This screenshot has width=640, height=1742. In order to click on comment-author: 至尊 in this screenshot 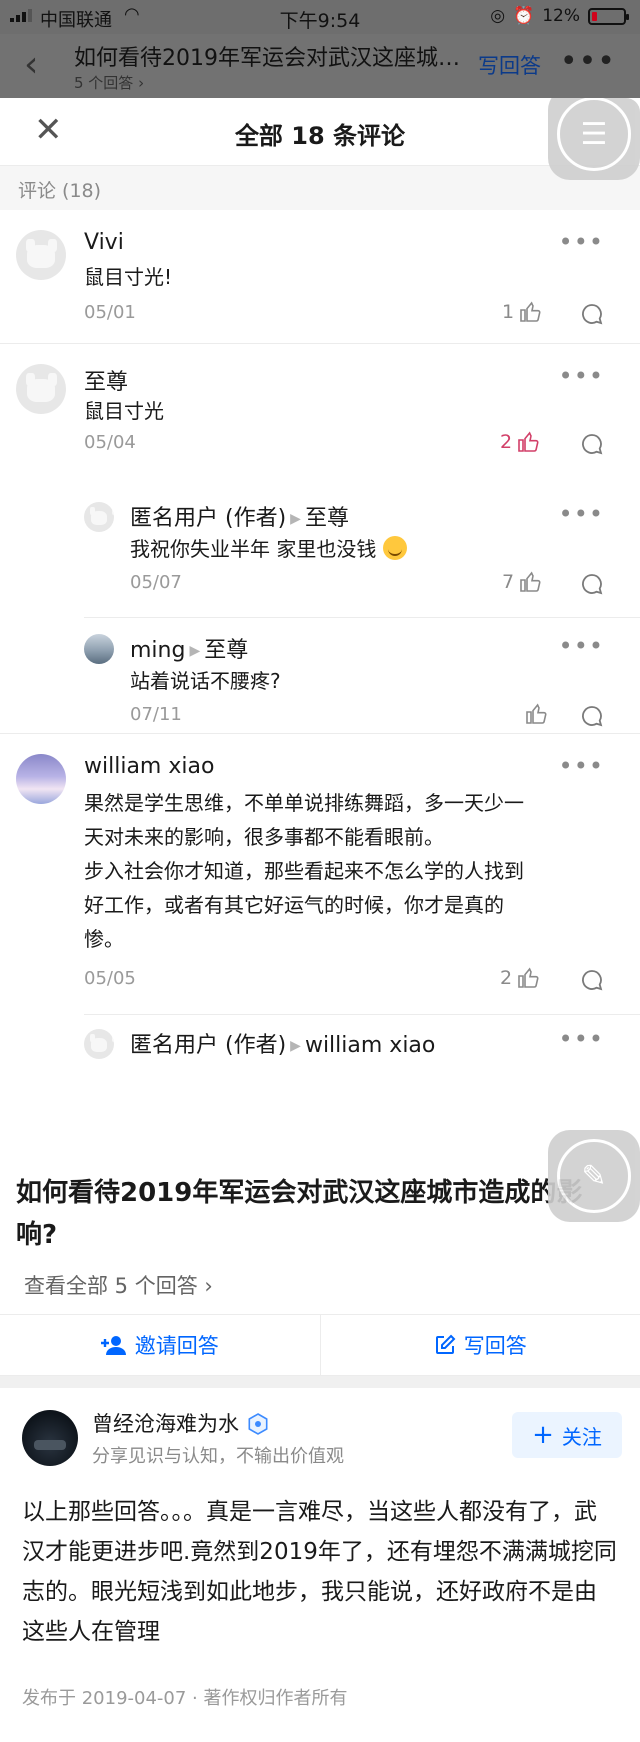, I will do `click(106, 380)`.